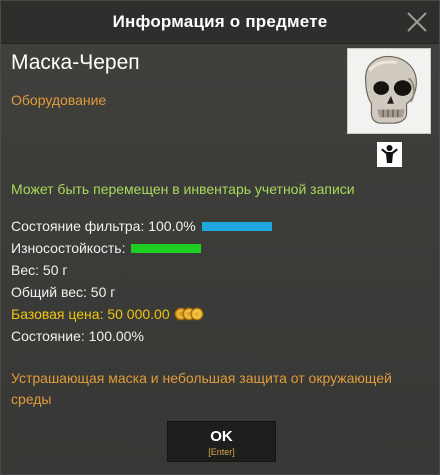 The image size is (440, 475). I want to click on filter-state-row: Состояние фильтра: 100.0%, so click(141, 226).